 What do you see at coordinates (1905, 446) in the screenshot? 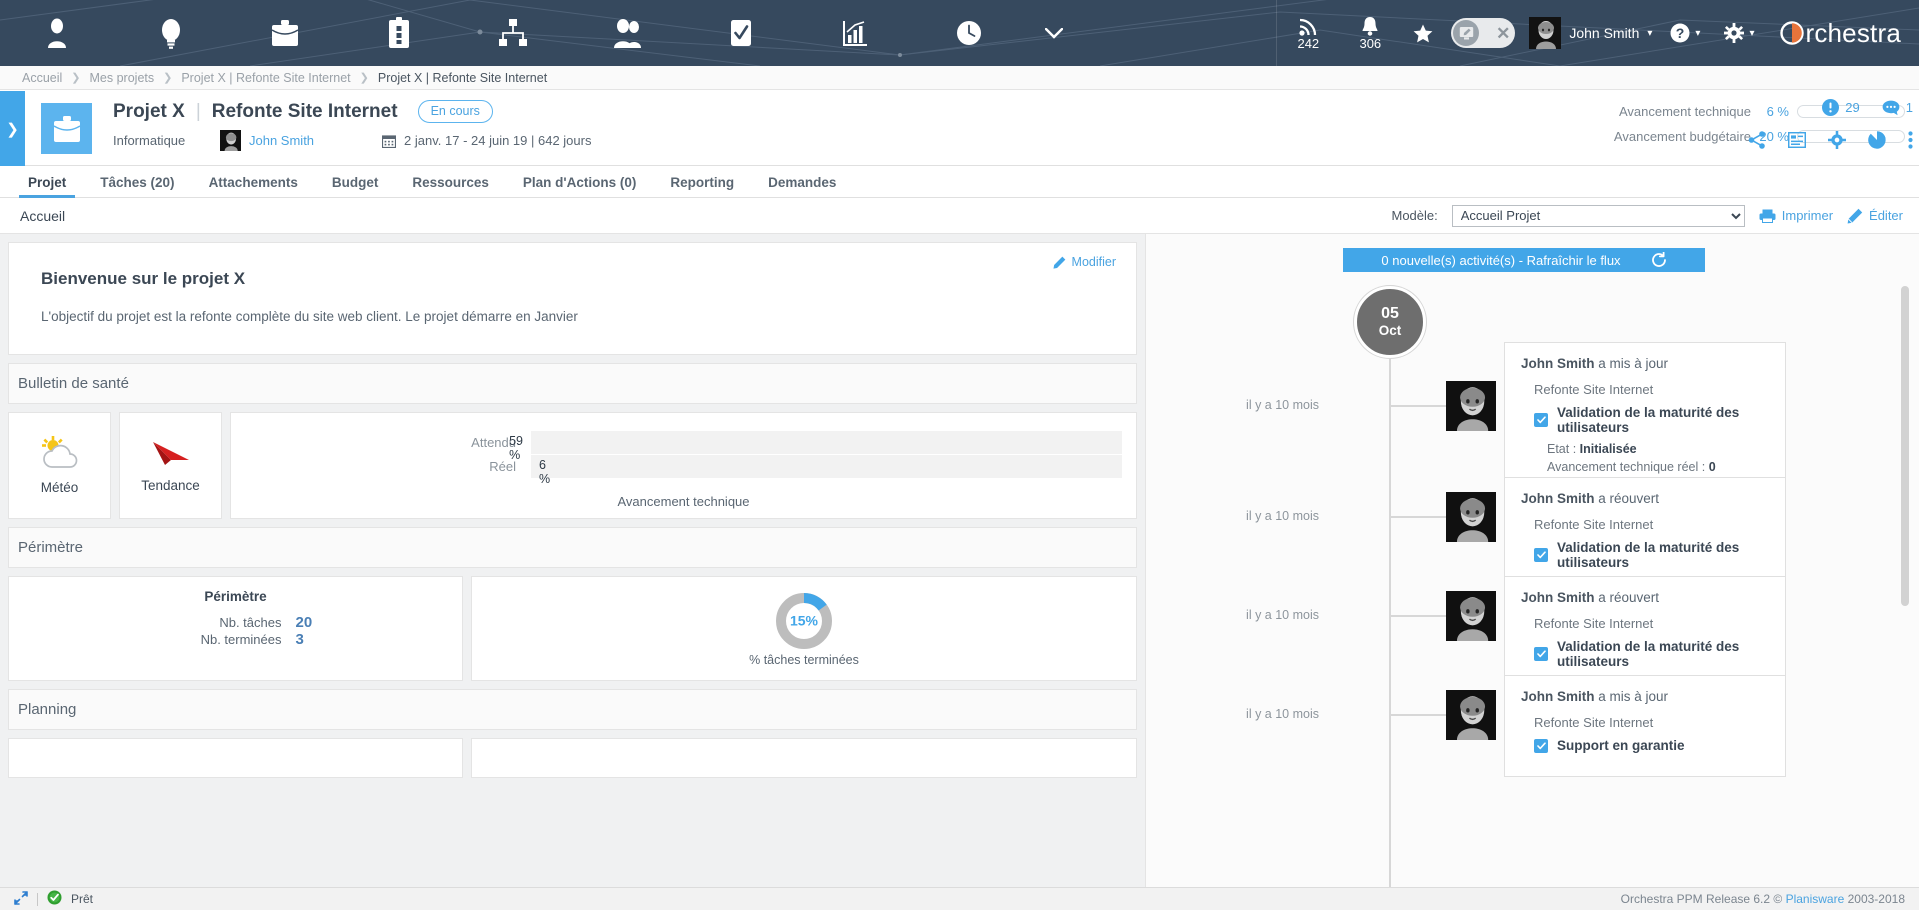
I see `feed-scrollbar-thumb` at bounding box center [1905, 446].